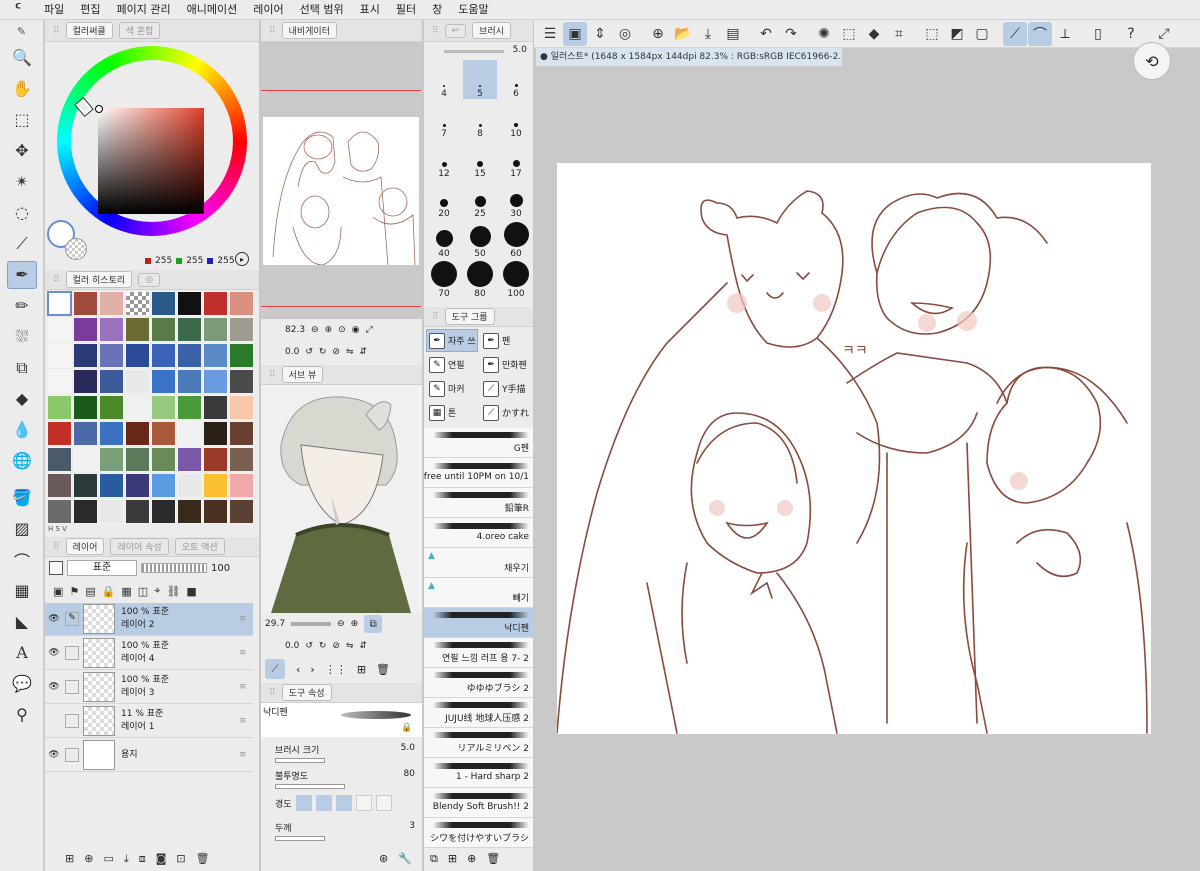  Describe the element at coordinates (149, 653) in the screenshot. I see `layer-row: 👁 100 % 표준 레이어 4 ≡` at that location.